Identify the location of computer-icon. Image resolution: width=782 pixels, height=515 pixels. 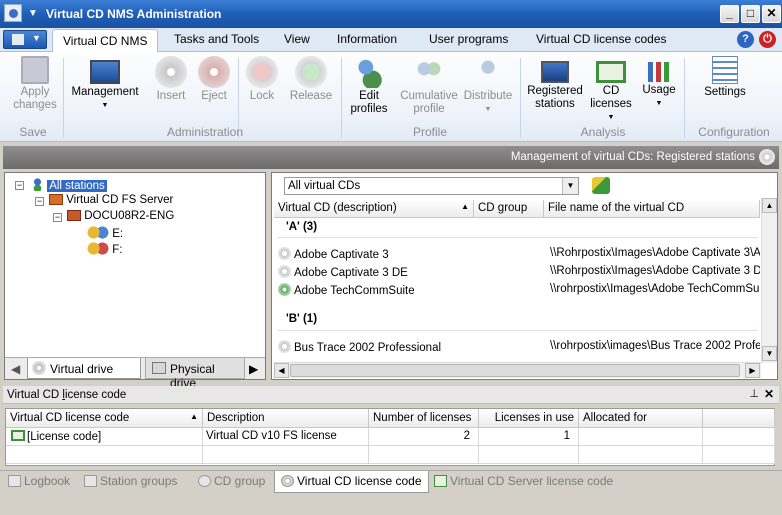
(74, 215).